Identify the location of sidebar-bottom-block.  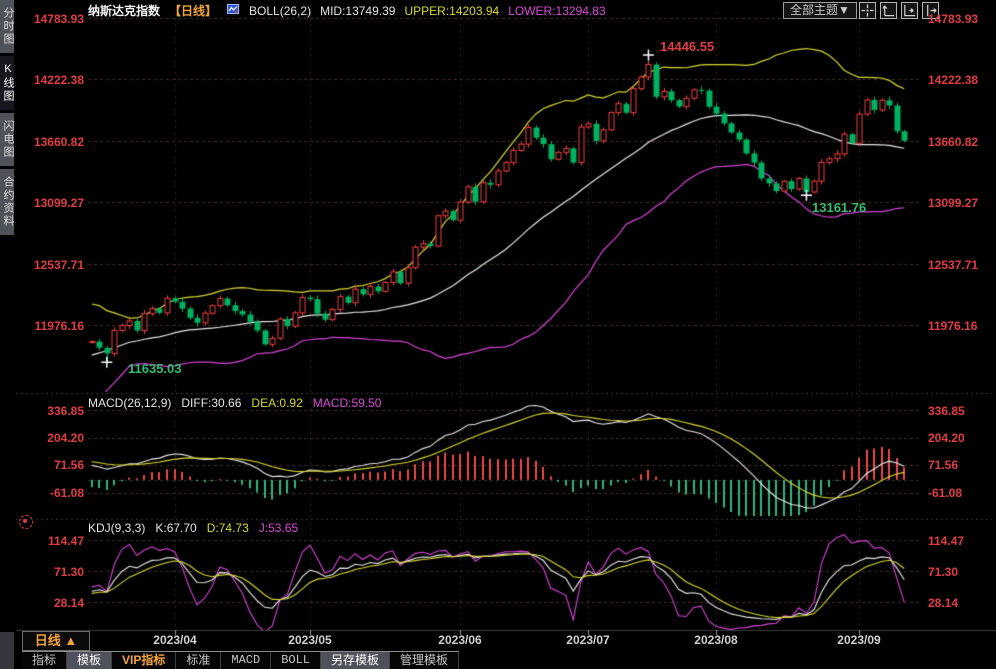
(7, 650).